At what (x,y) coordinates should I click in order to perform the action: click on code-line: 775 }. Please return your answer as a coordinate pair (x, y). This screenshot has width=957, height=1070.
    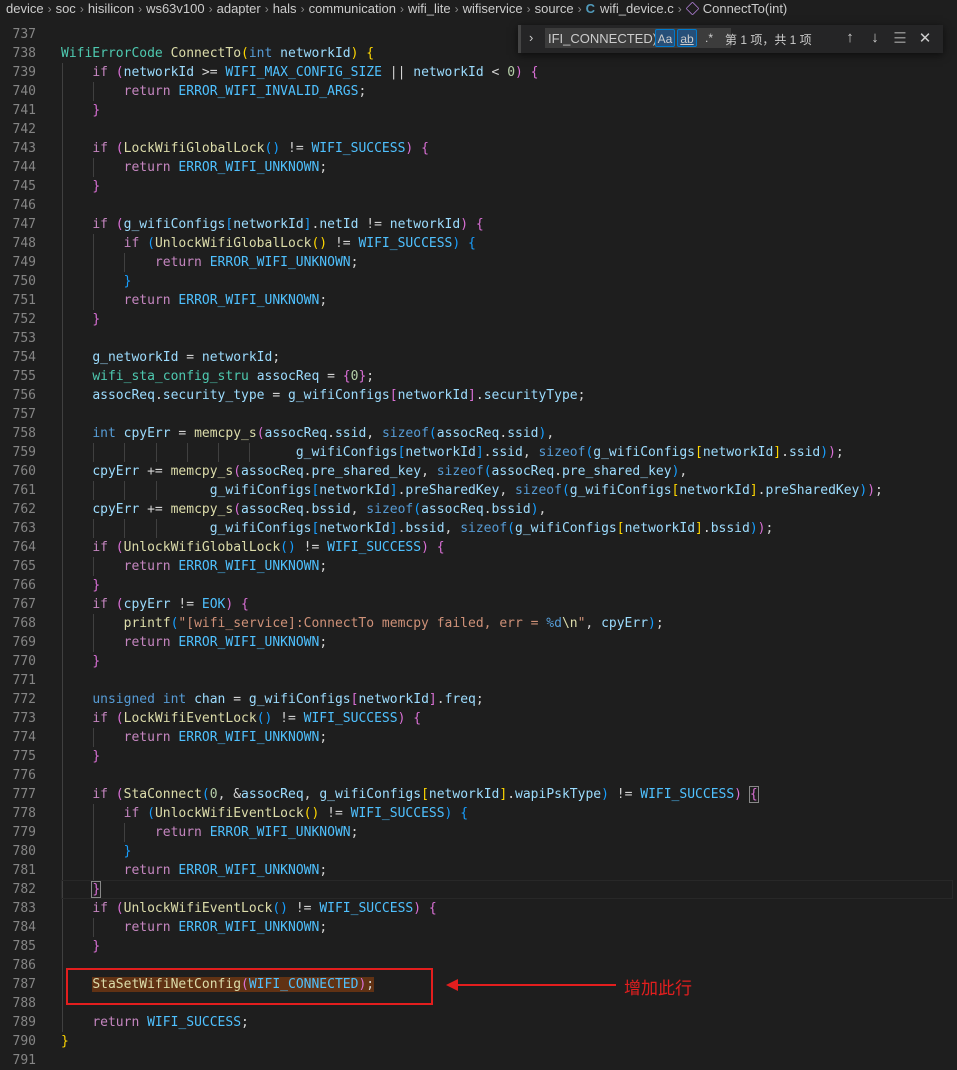
    Looking at the image, I should click on (478, 756).